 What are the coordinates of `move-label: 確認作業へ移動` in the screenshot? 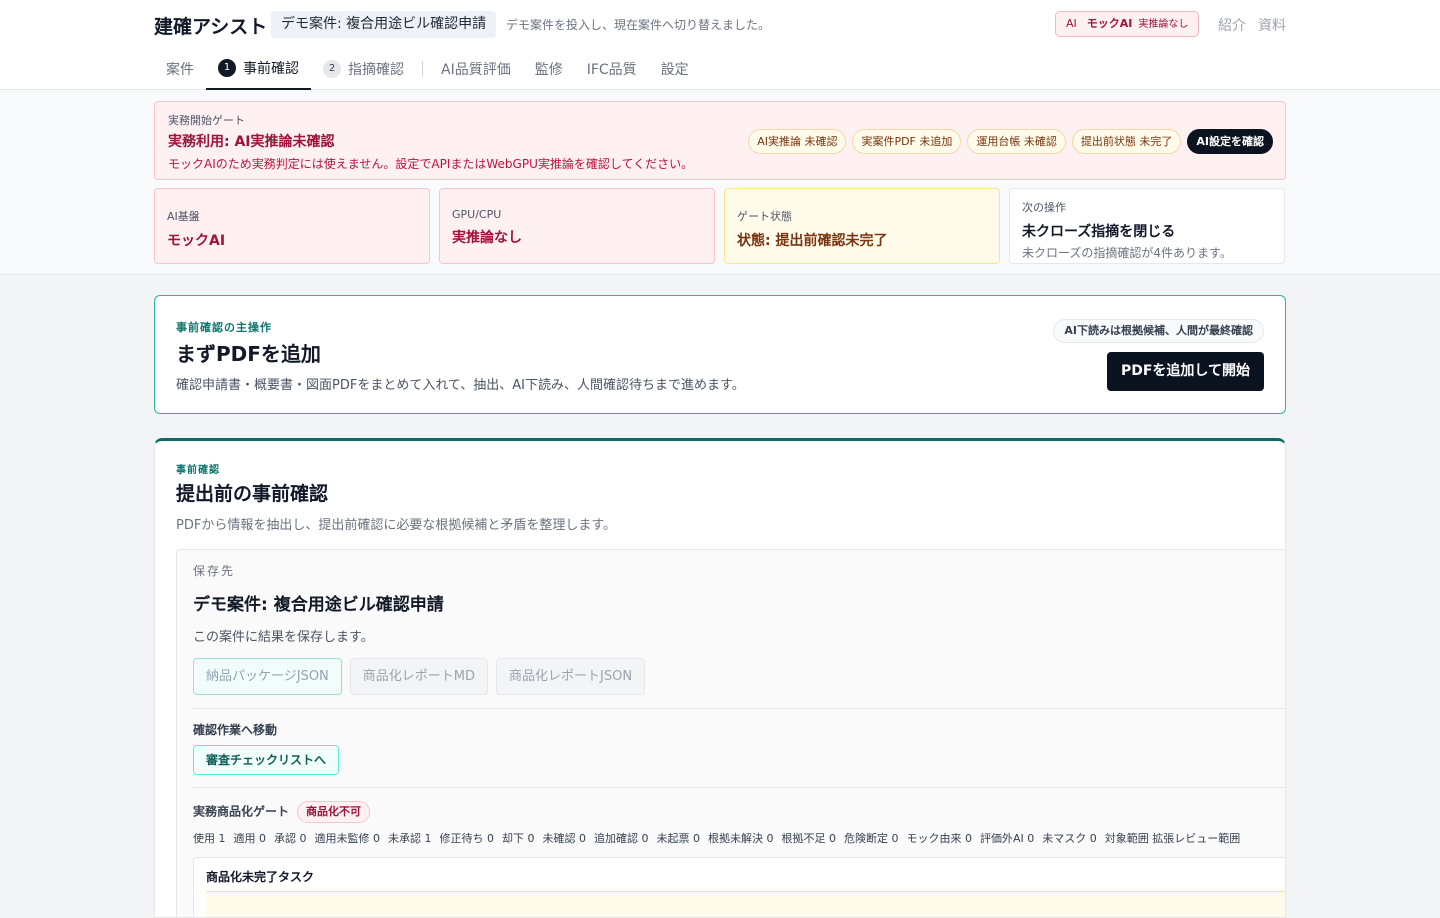 It's located at (235, 730).